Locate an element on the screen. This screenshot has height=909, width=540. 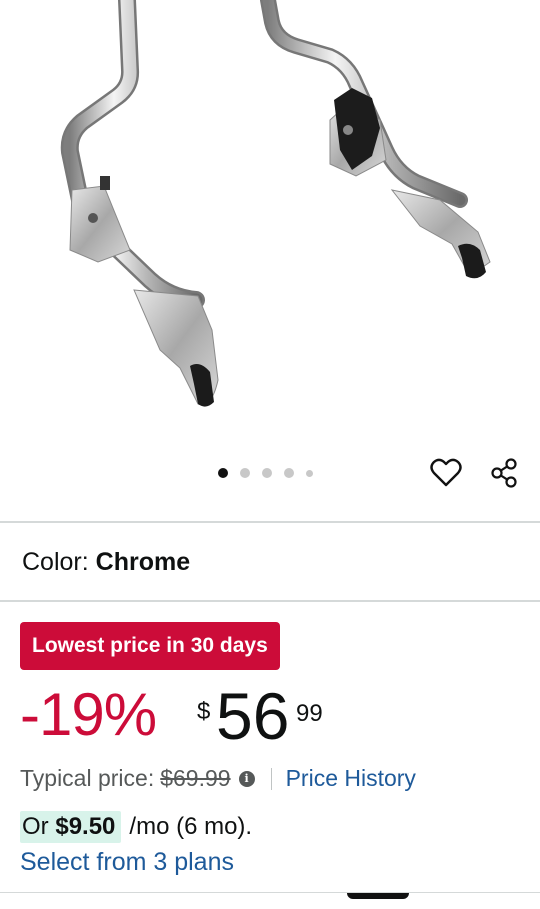
typical-price-label: Typical price: is located at coordinates (87, 778).